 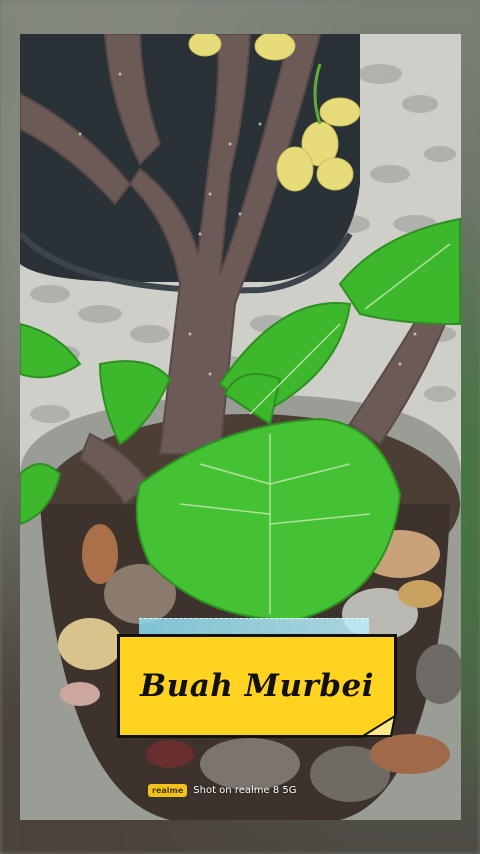 What do you see at coordinates (245, 790) in the screenshot?
I see `watermark-text: Shot on realme 8 5G` at bounding box center [245, 790].